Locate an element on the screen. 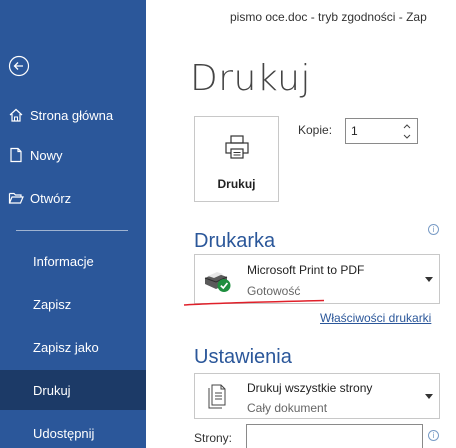 The width and height of the screenshot is (456, 448). selected-printer: Microsoft Print to PDF is located at coordinates (306, 270).